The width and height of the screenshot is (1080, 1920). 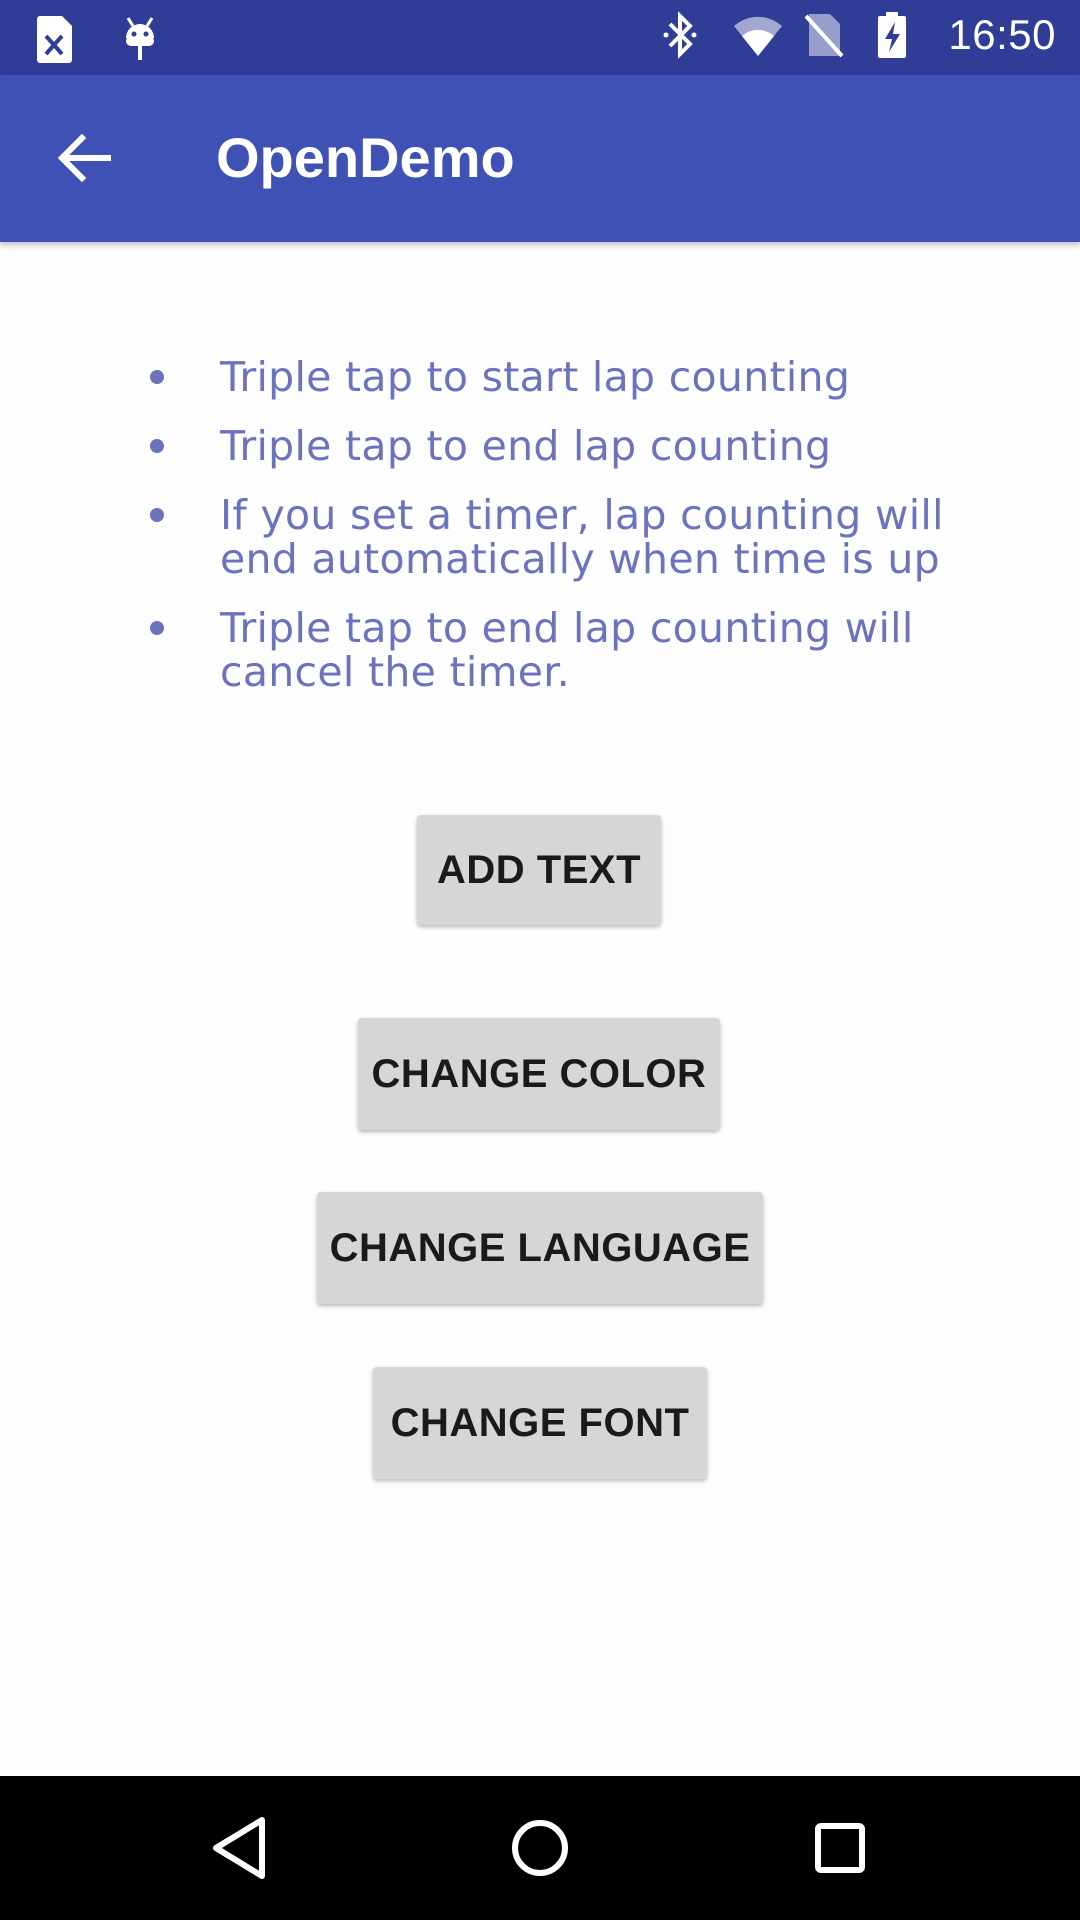 What do you see at coordinates (683, 35) in the screenshot?
I see `bluetooth-icon` at bounding box center [683, 35].